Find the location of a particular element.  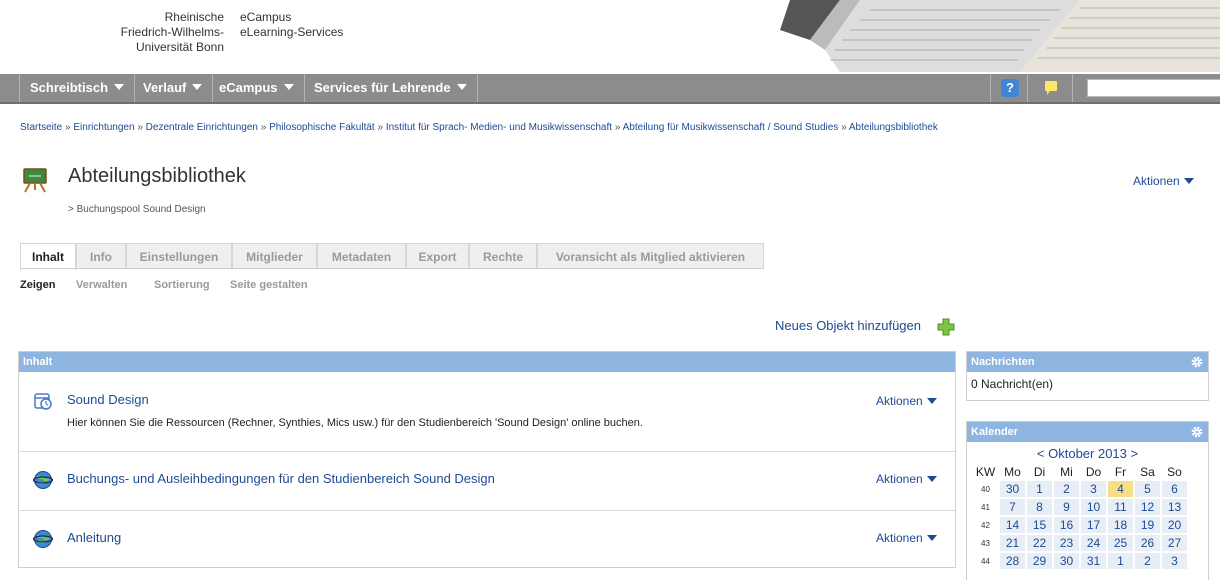

search-input is located at coordinates (1153, 88).